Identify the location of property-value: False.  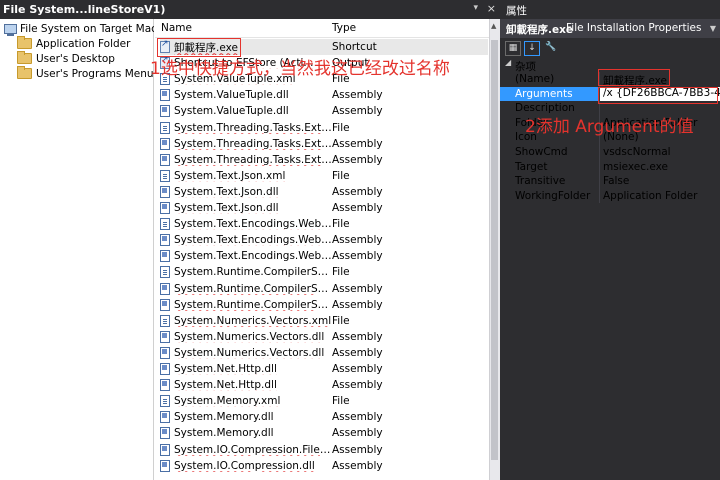
(616, 181).